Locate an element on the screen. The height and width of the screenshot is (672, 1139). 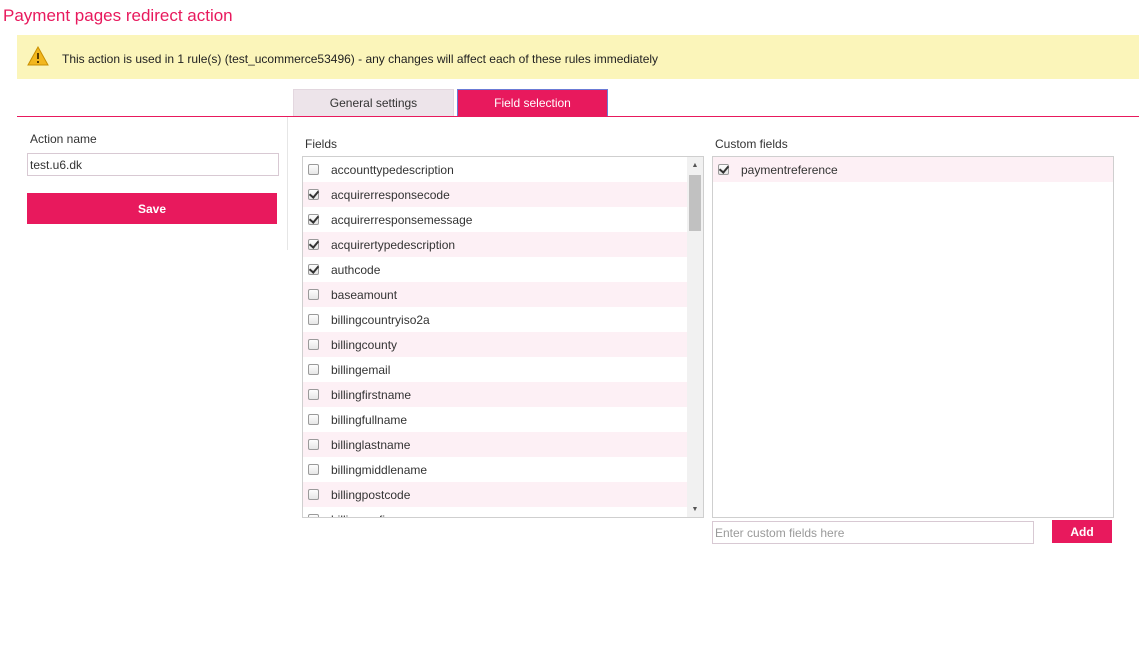
field-row: billinglastname is located at coordinates (495, 444).